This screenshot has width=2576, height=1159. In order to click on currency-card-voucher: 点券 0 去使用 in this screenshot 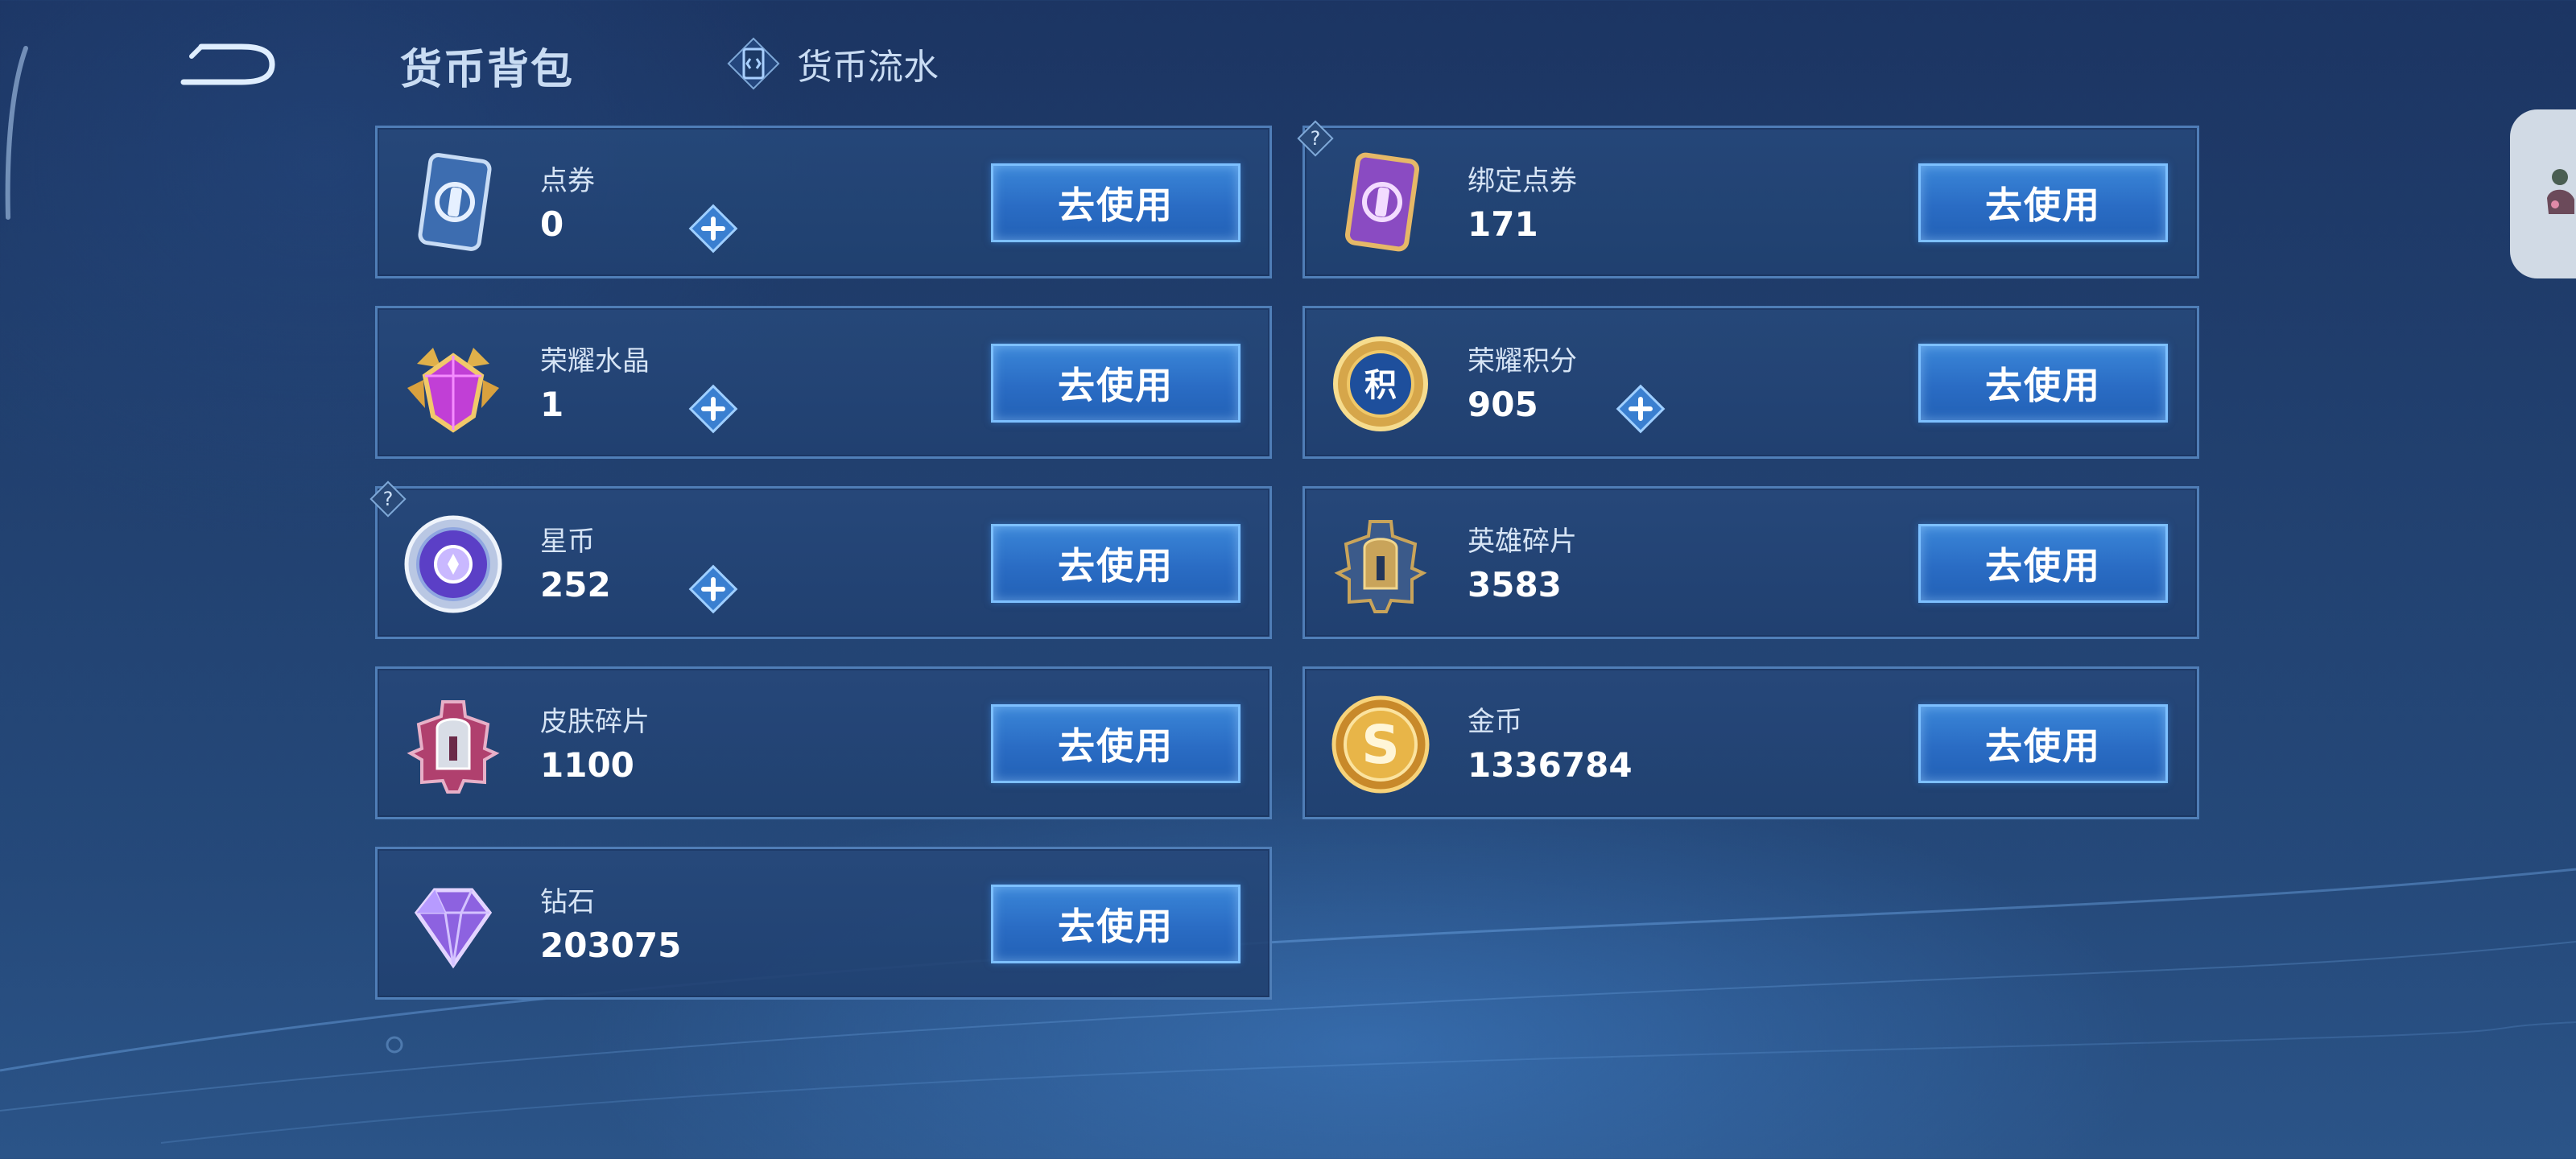, I will do `click(823, 202)`.